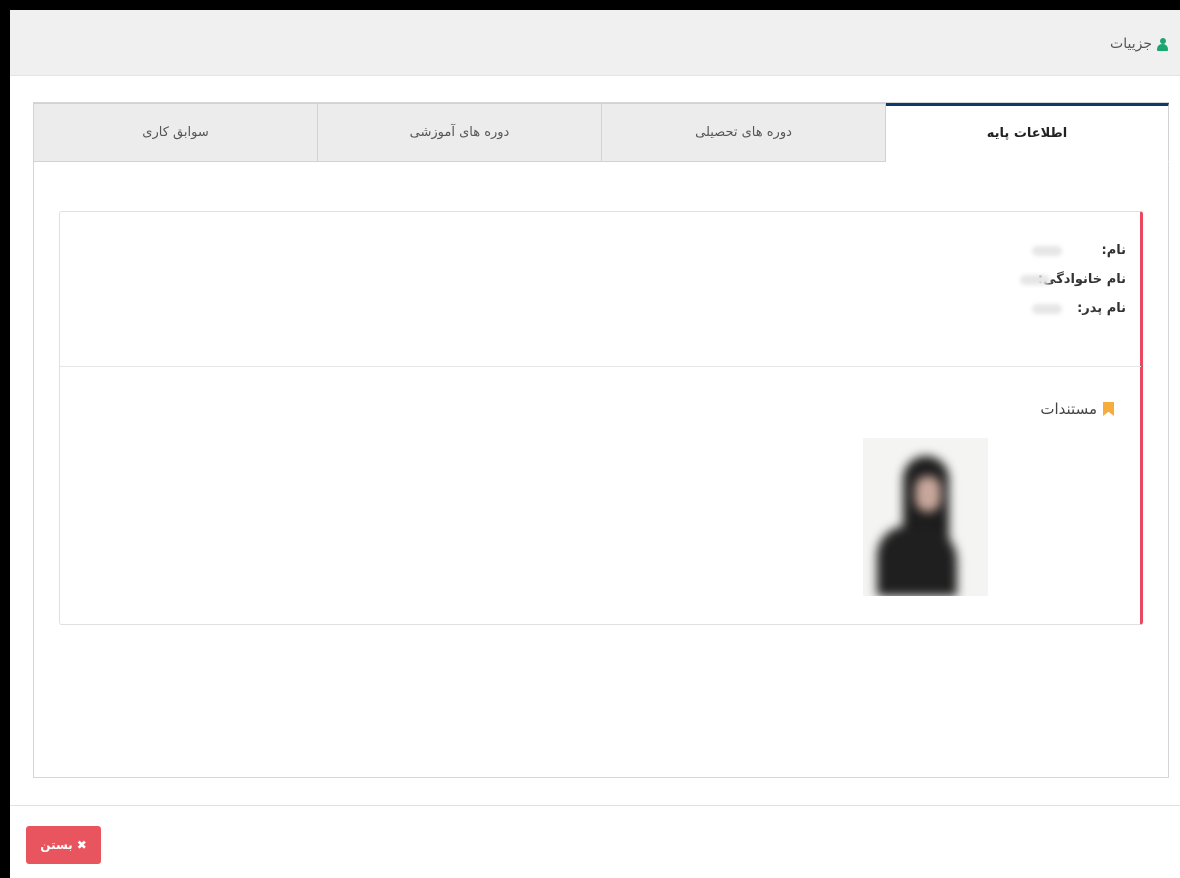  What do you see at coordinates (81, 845) in the screenshot?
I see `close-icon: ✖` at bounding box center [81, 845].